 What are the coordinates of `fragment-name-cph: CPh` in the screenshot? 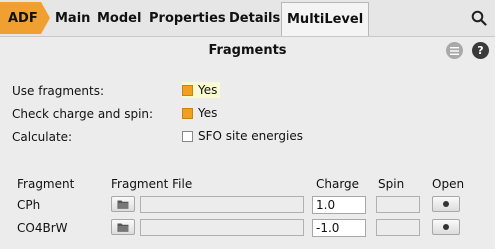 It's located at (29, 205).